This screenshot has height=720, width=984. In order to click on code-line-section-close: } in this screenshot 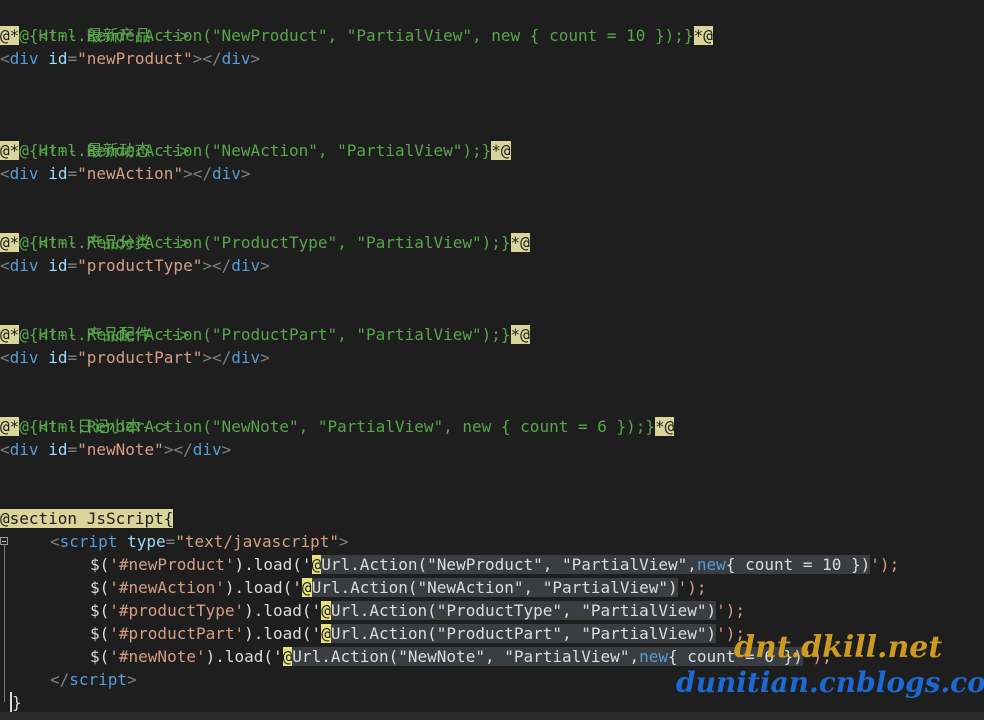, I will do `click(17, 702)`.